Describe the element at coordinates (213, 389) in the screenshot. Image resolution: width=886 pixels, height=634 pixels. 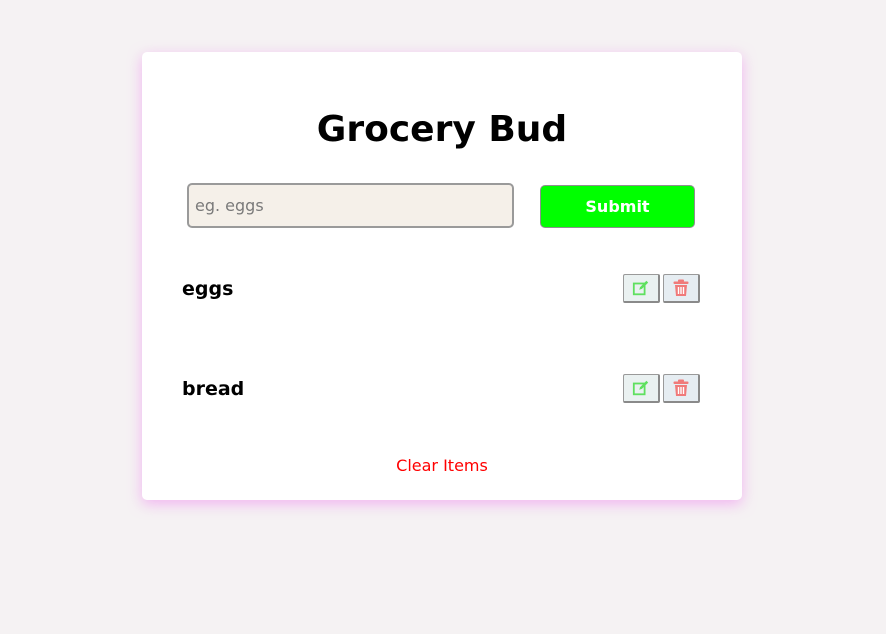
I see `list-item-label: bread` at that location.